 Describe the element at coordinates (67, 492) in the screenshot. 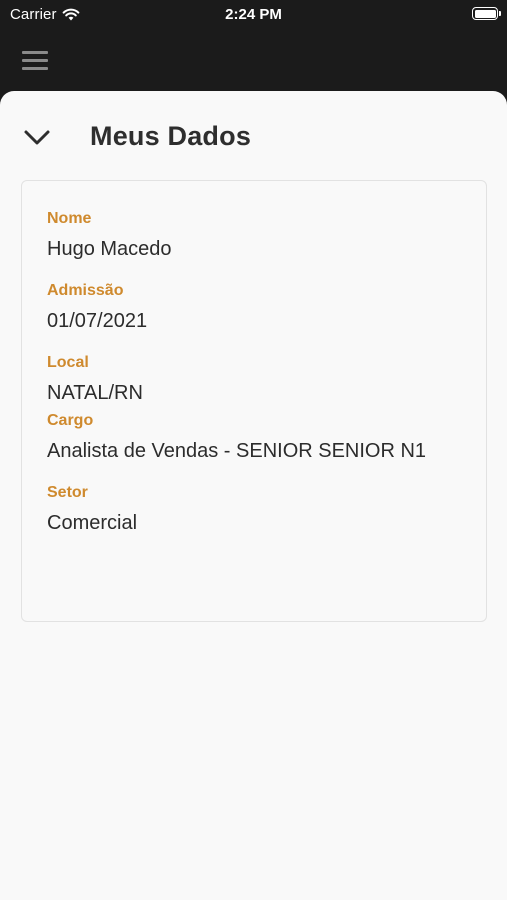

I see `field-label: Setor` at that location.